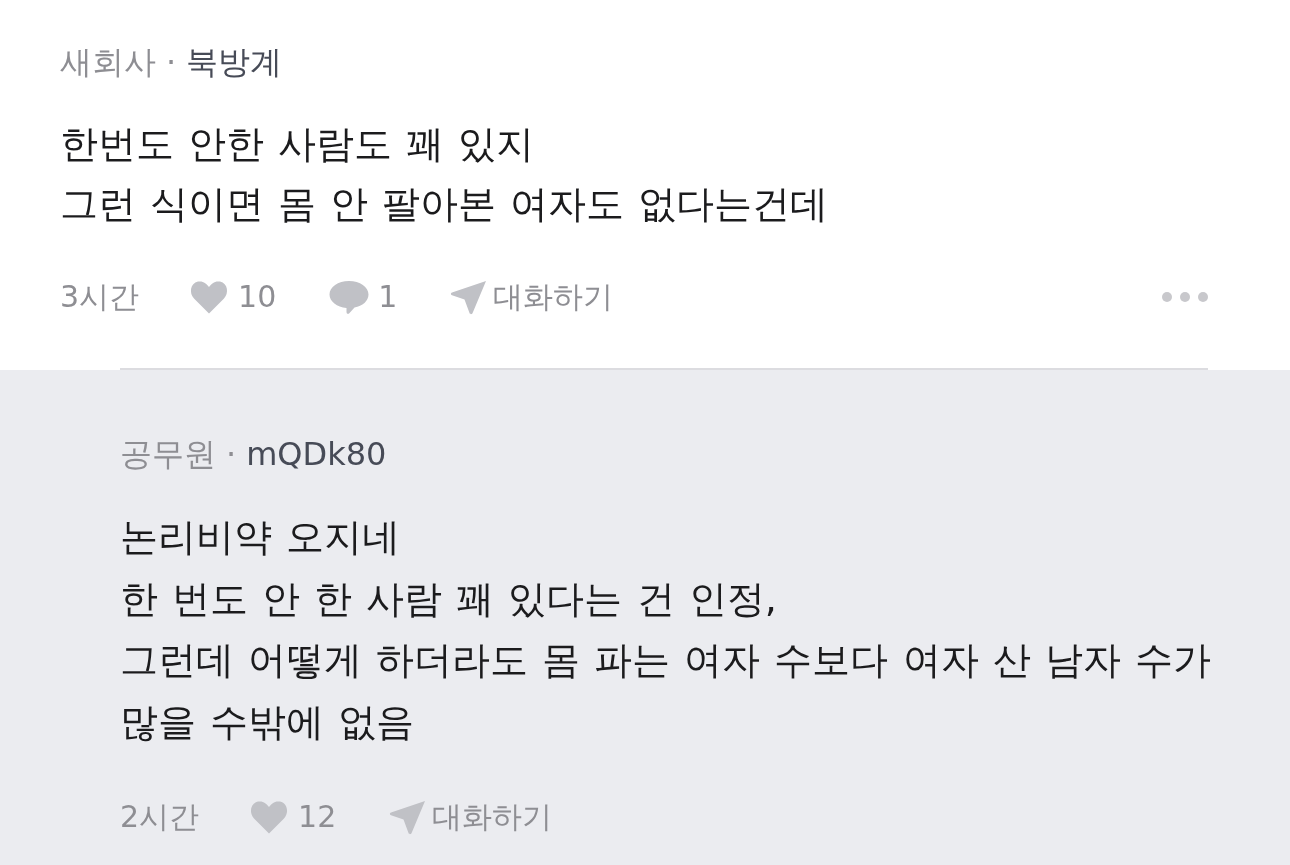  What do you see at coordinates (234, 62) in the screenshot?
I see `nickname: 북방계` at bounding box center [234, 62].